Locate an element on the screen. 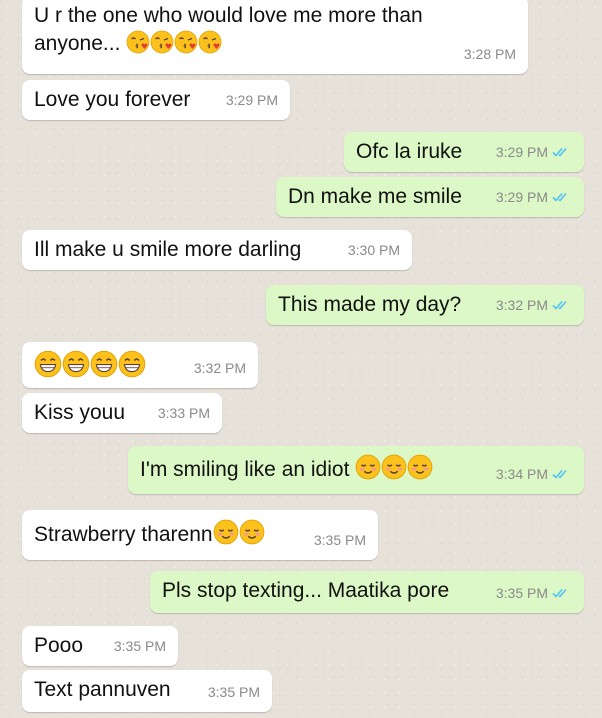 This screenshot has width=602, height=718. message-bubble-outgoing: This made my day? 3:32 PM is located at coordinates (425, 305).